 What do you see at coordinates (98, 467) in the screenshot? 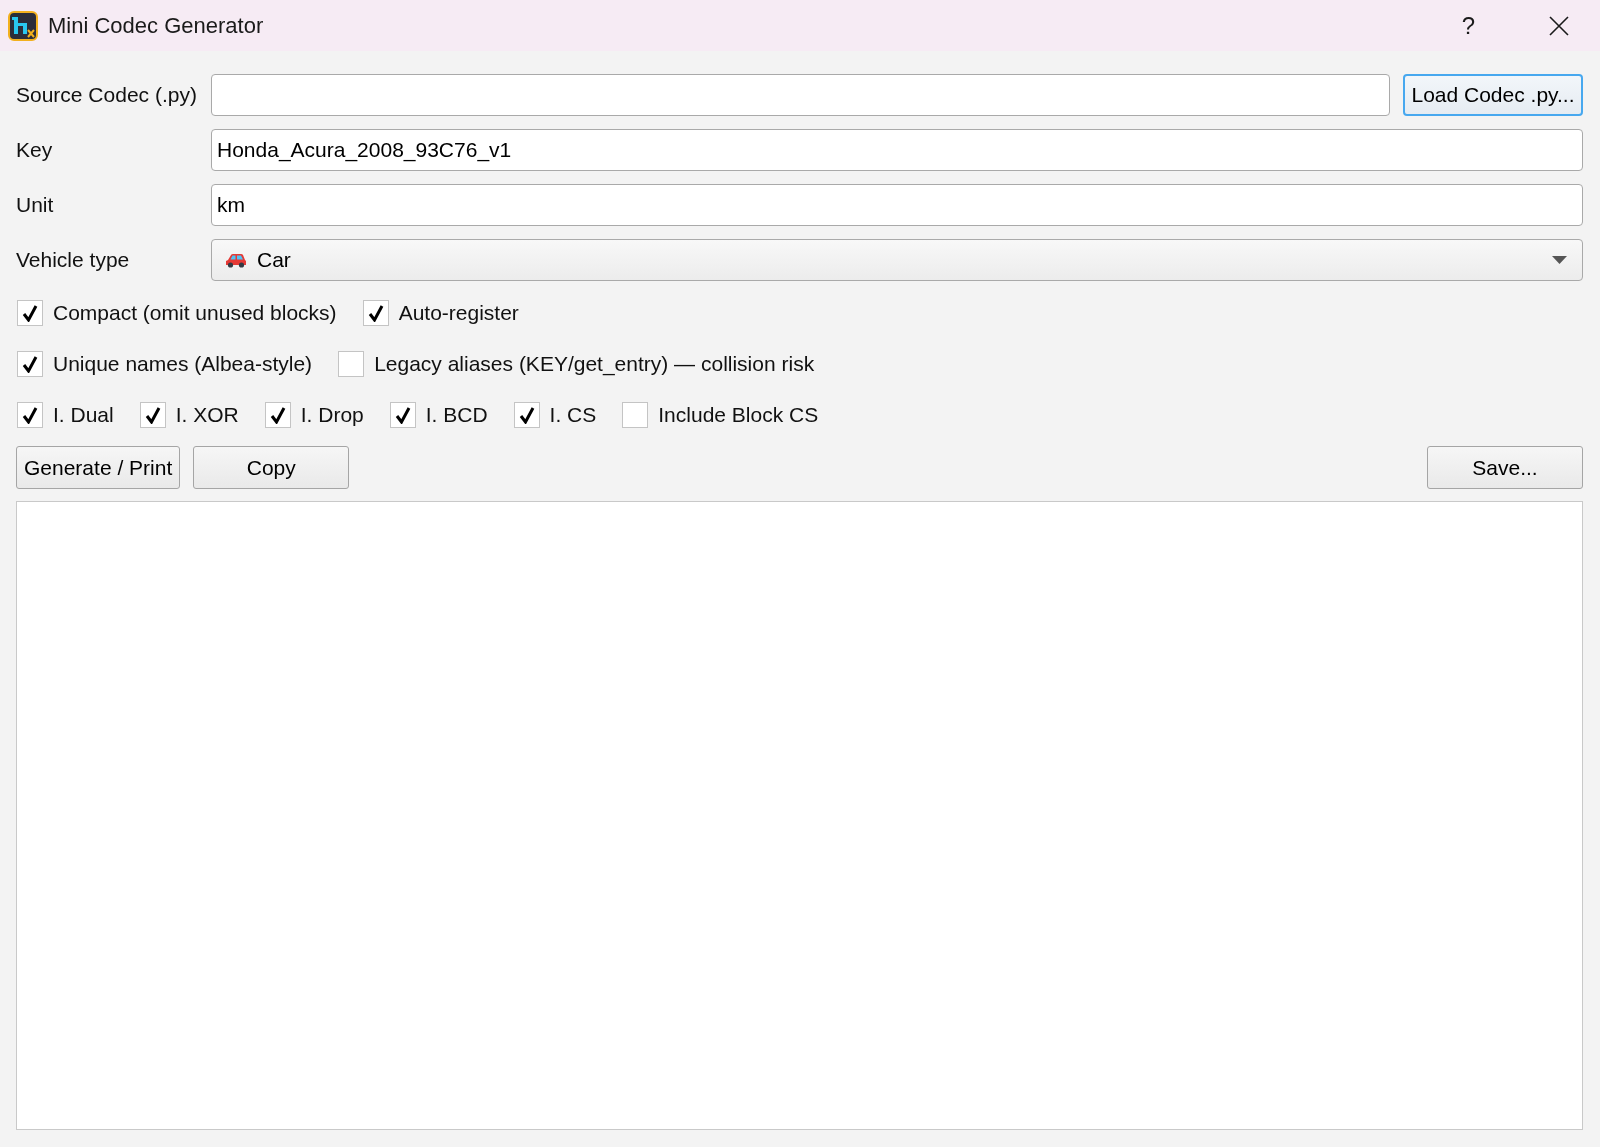
I see `action-button: Generate / Print` at bounding box center [98, 467].